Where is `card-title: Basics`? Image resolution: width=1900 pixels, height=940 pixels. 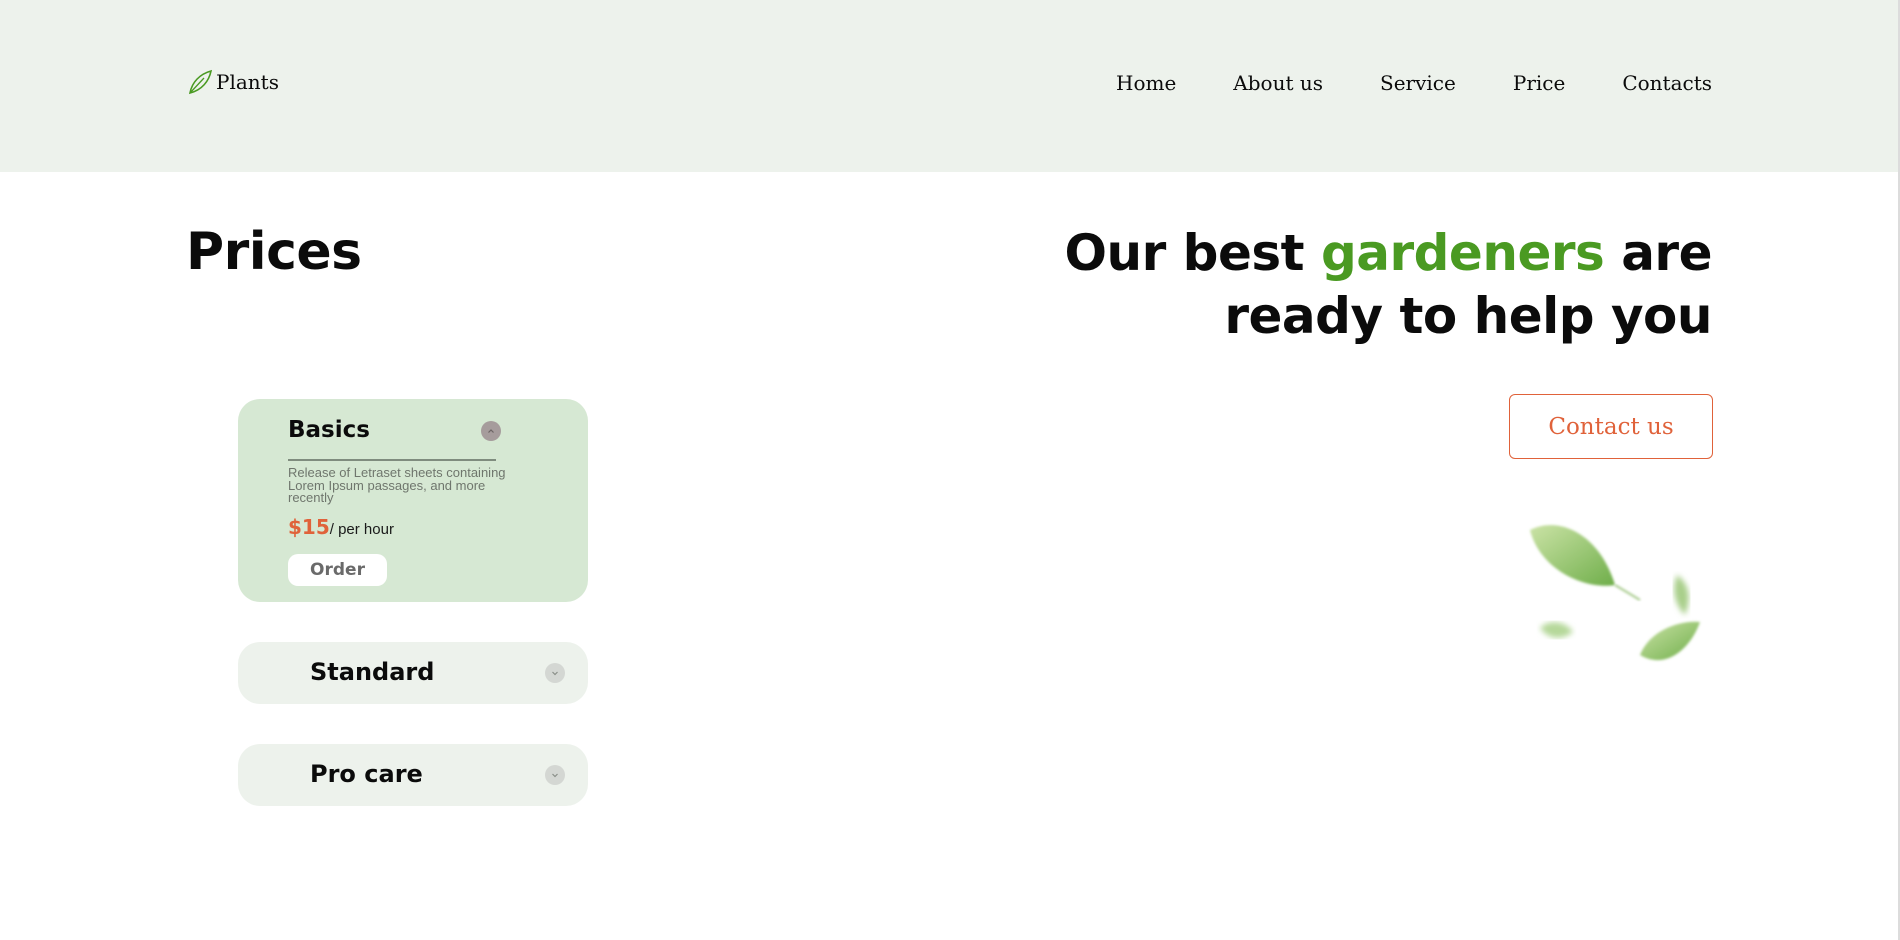 card-title: Basics is located at coordinates (329, 430).